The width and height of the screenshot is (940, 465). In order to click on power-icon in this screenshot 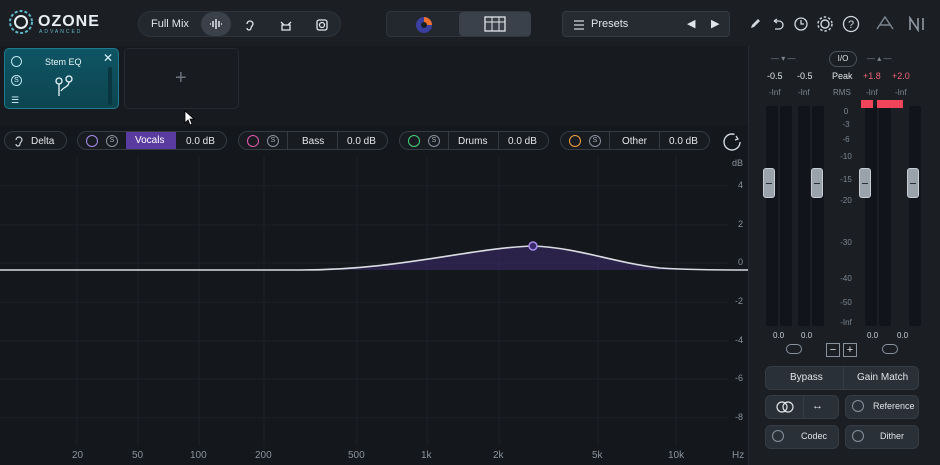, I will do `click(16, 61)`.